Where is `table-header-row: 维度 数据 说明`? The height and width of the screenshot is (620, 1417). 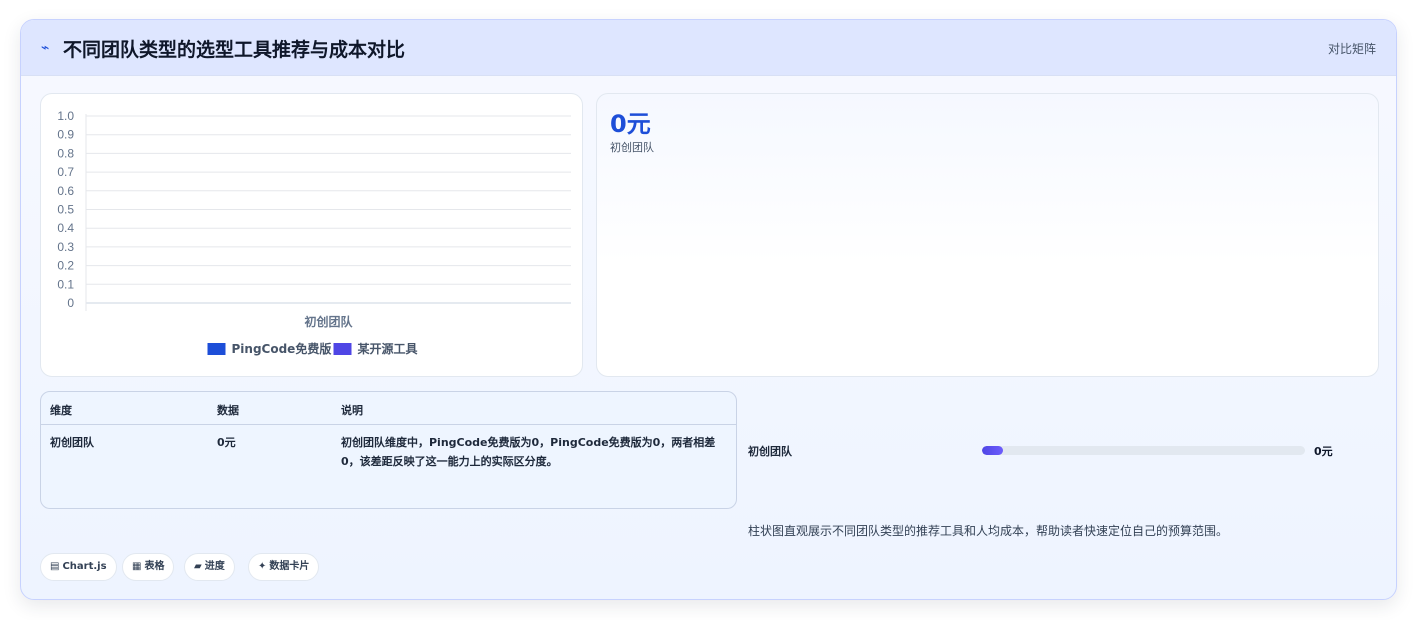 table-header-row: 维度 数据 说明 is located at coordinates (388, 408).